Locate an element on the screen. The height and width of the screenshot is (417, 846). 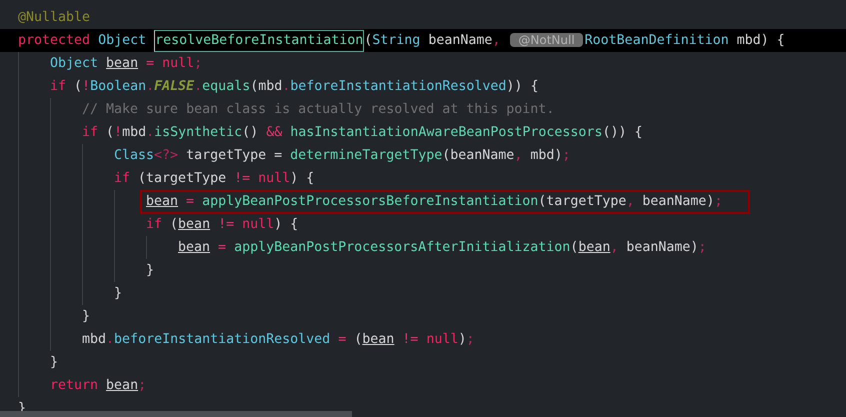
code-text: @Nullable is located at coordinates (54, 17).